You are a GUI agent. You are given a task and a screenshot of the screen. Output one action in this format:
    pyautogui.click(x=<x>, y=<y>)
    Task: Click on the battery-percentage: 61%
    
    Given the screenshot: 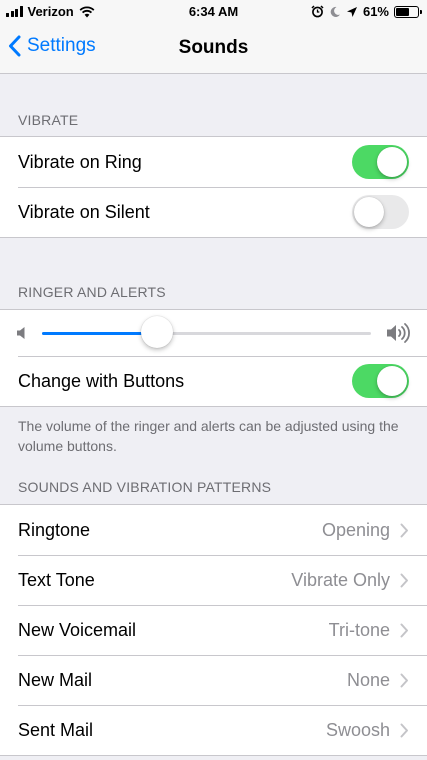 What is the action you would take?
    pyautogui.click(x=375, y=11)
    